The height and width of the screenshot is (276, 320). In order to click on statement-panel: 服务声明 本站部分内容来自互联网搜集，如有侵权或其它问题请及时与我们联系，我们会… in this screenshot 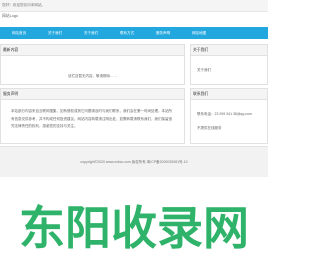, I will do `click(92, 116)`.